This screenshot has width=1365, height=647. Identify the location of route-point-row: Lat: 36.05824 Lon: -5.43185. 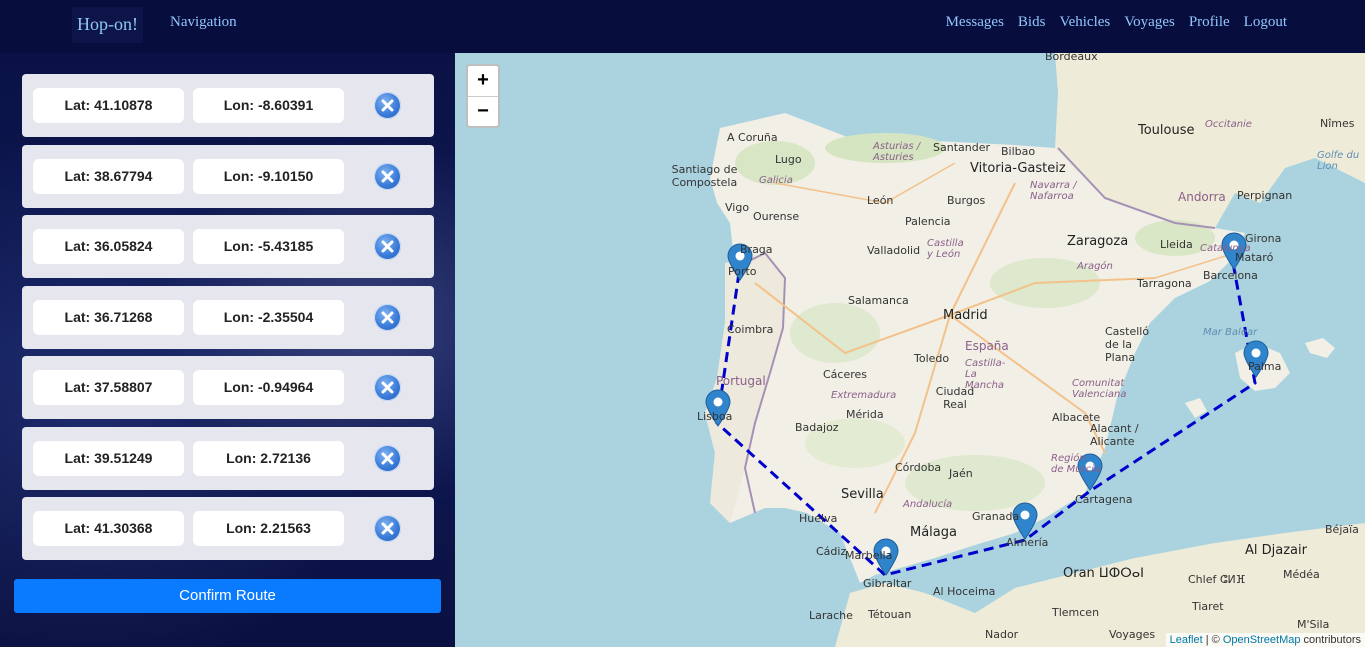
(228, 246).